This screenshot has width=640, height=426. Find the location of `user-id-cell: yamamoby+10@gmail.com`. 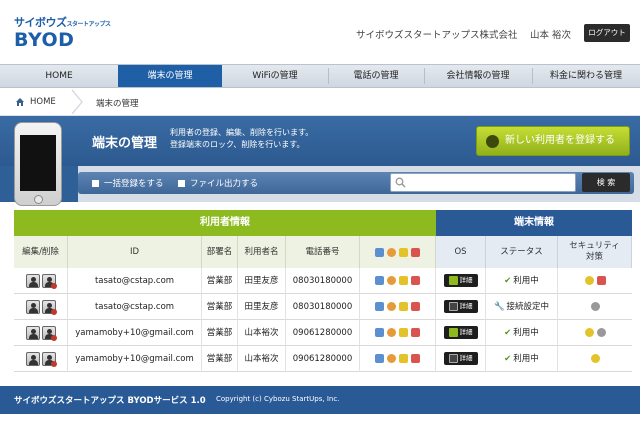

user-id-cell: yamamoby+10@gmail.com is located at coordinates (135, 333).